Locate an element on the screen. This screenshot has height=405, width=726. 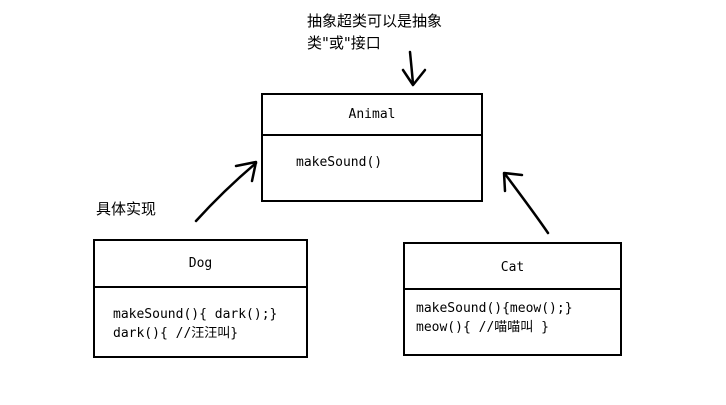
cat-arrow-shaft is located at coordinates (526, 203).